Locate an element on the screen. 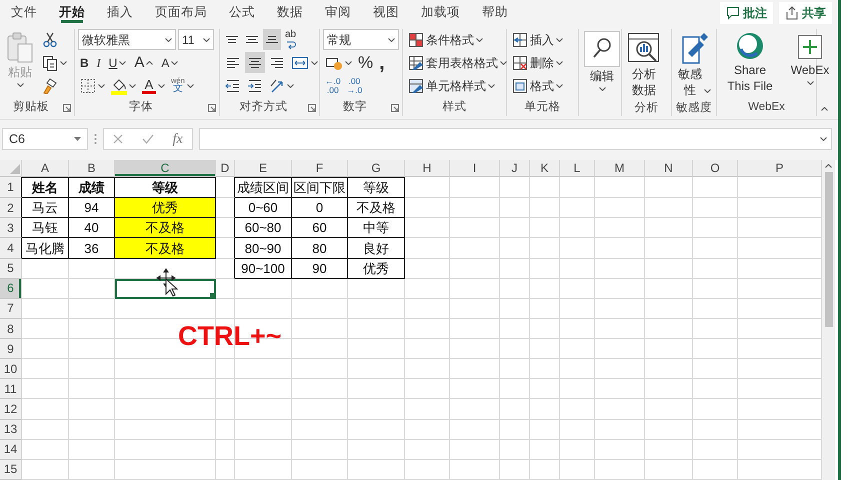  ribbon-tab: 加载项 is located at coordinates (440, 12).